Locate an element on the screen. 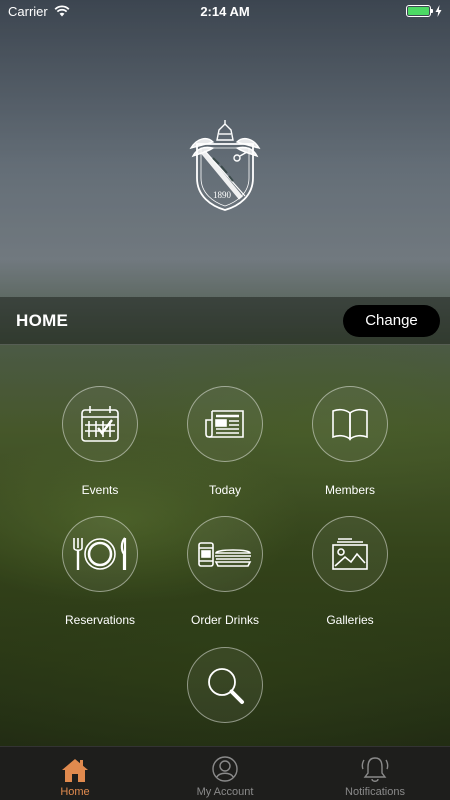 The height and width of the screenshot is (800, 450). page-title: HOME is located at coordinates (42, 320).